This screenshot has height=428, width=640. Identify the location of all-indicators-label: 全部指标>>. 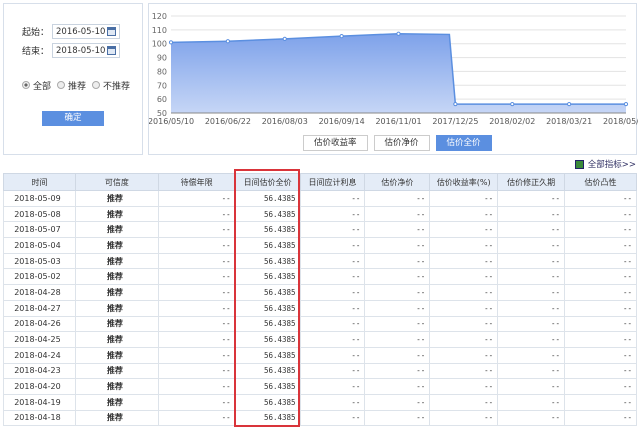
(612, 164).